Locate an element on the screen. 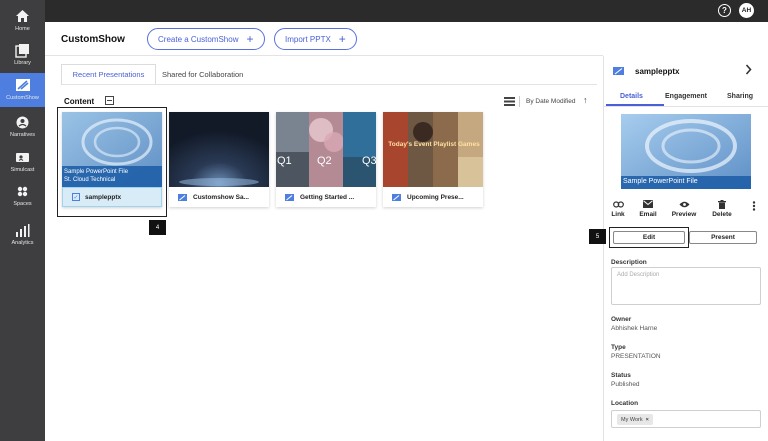 The width and height of the screenshot is (768, 441). owner-value: Abhishek Harne is located at coordinates (634, 328).